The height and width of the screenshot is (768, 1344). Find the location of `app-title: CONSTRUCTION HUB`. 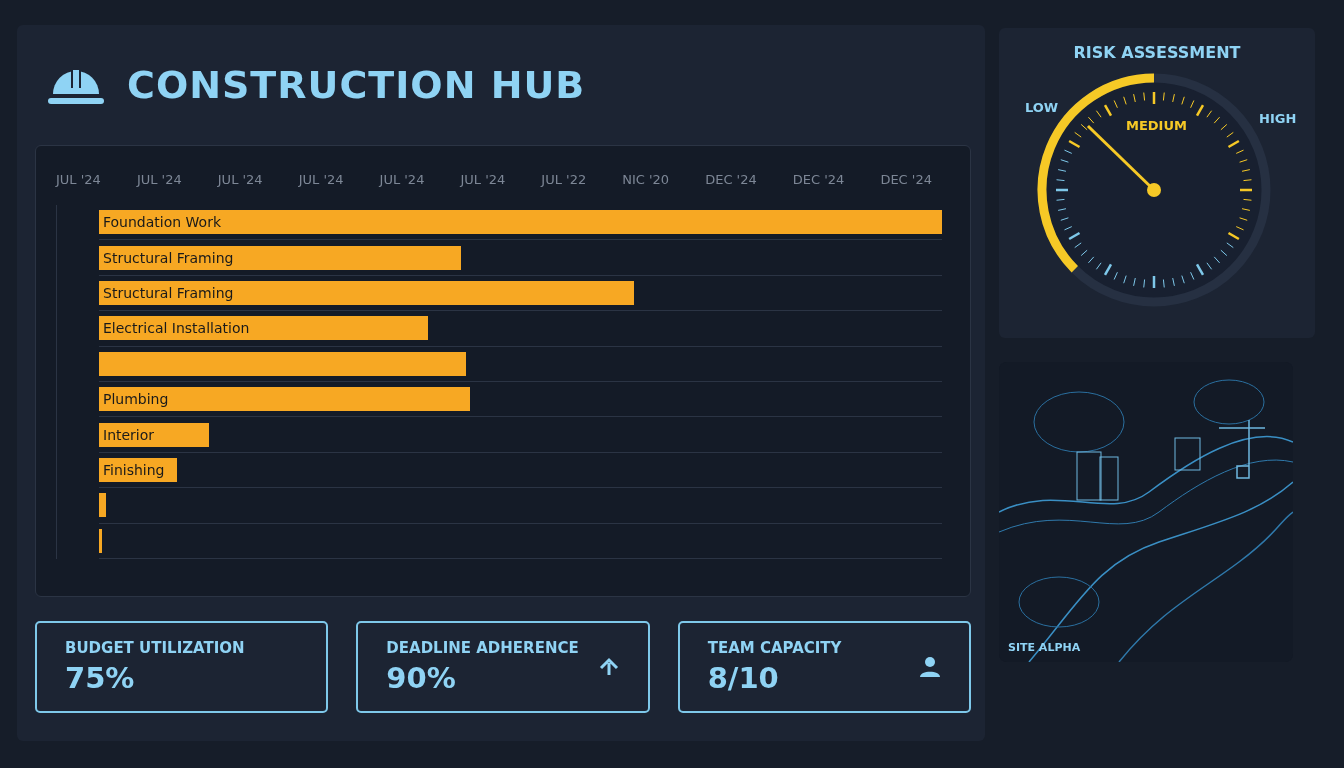

app-title: CONSTRUCTION HUB is located at coordinates (356, 85).